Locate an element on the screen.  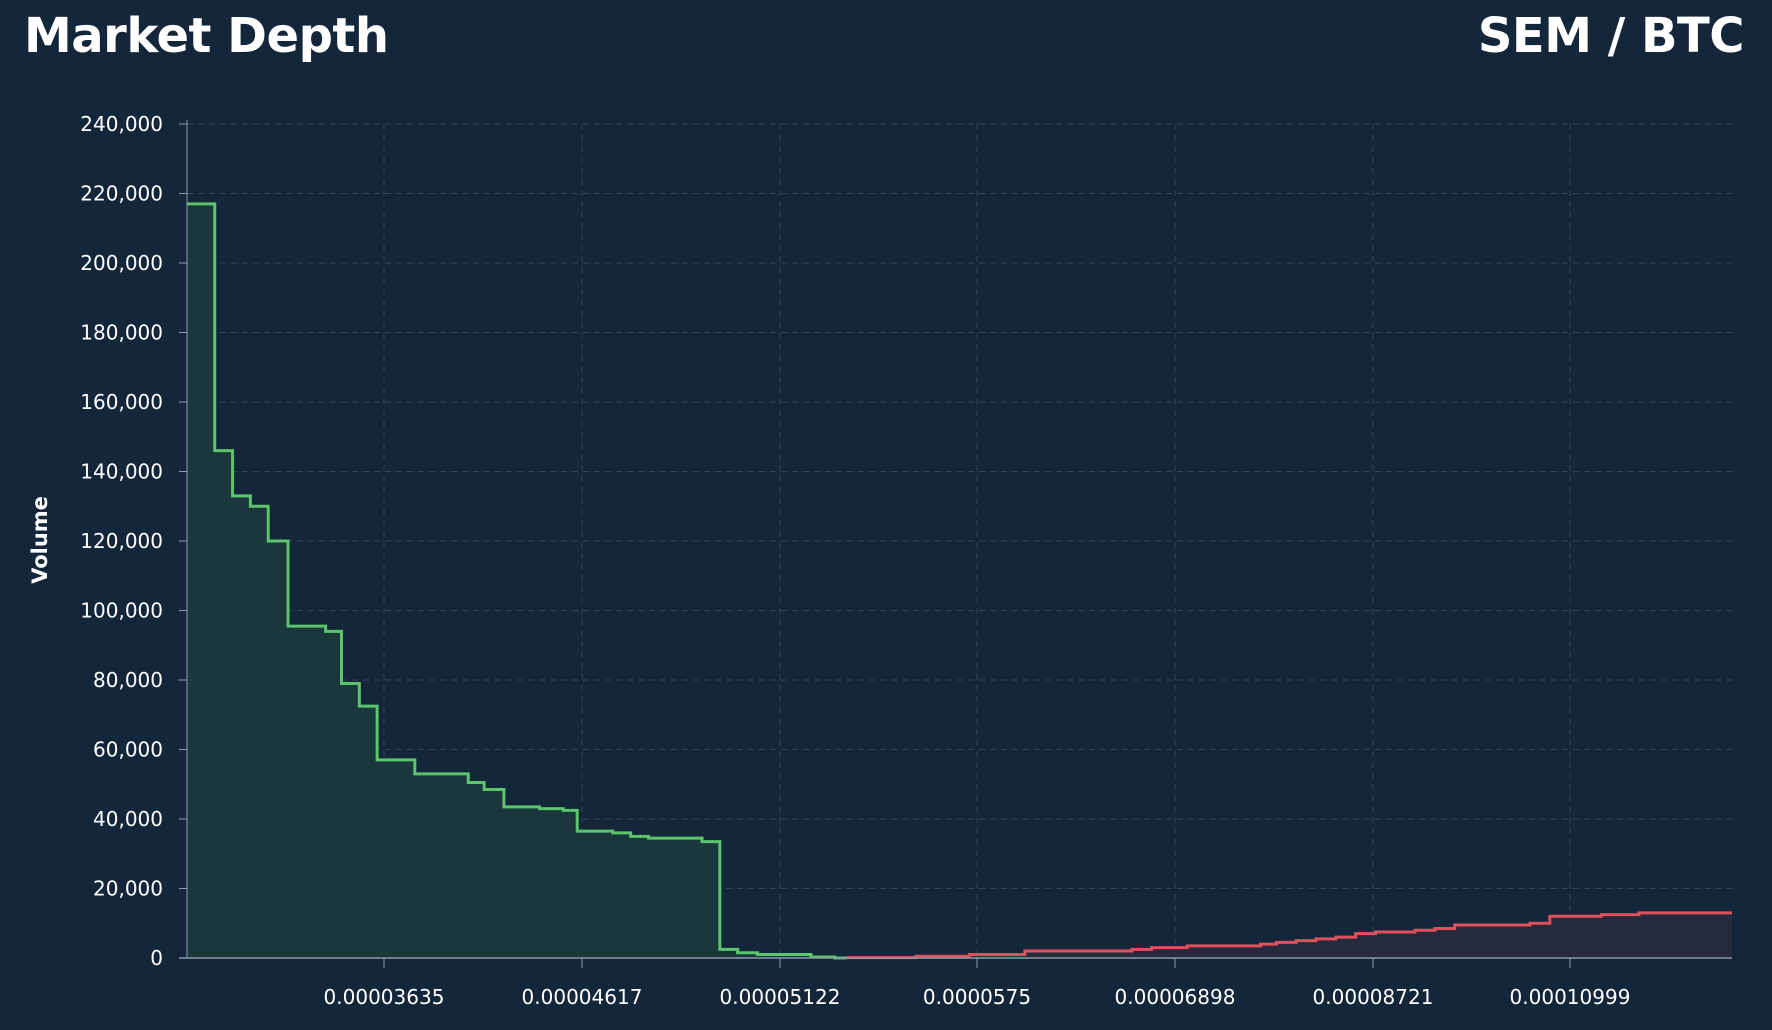
y-tick-label: 60,000 is located at coordinates (128, 750).